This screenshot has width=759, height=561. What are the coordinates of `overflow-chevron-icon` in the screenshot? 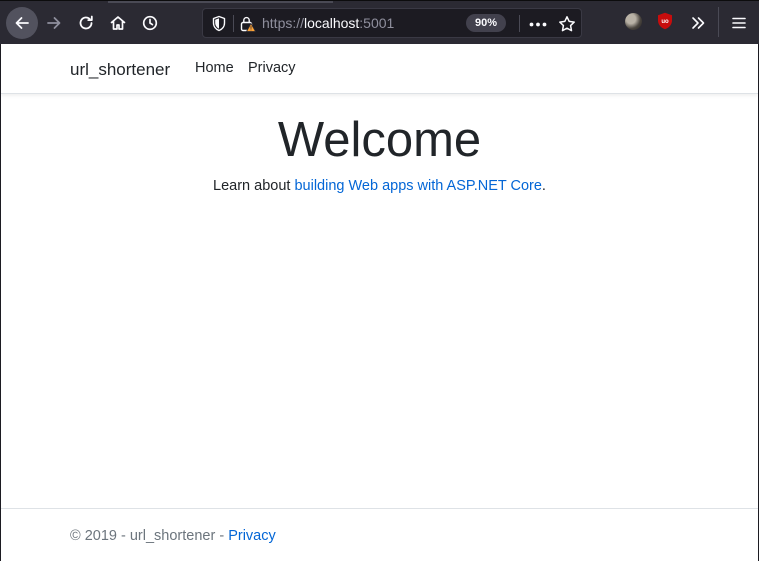 It's located at (698, 23).